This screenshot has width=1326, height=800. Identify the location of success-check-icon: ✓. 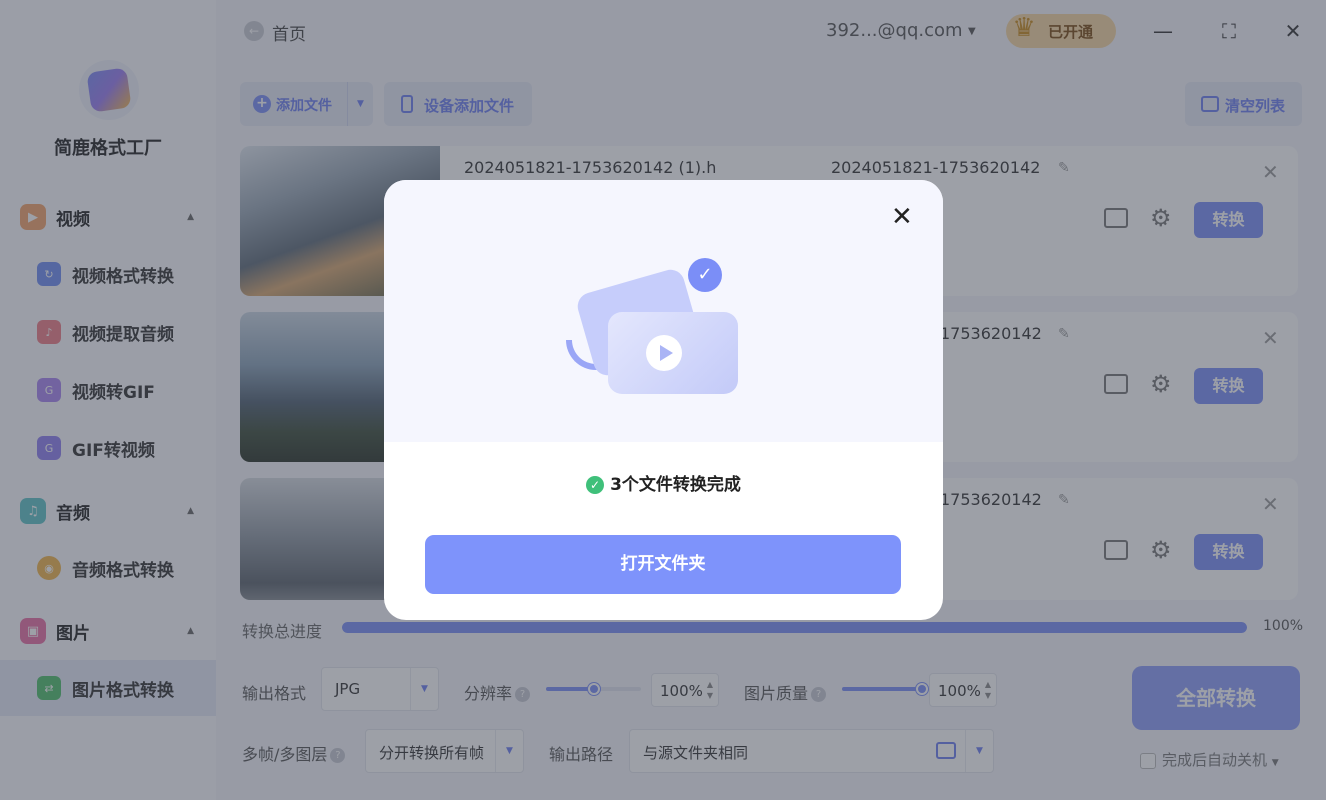
(595, 485).